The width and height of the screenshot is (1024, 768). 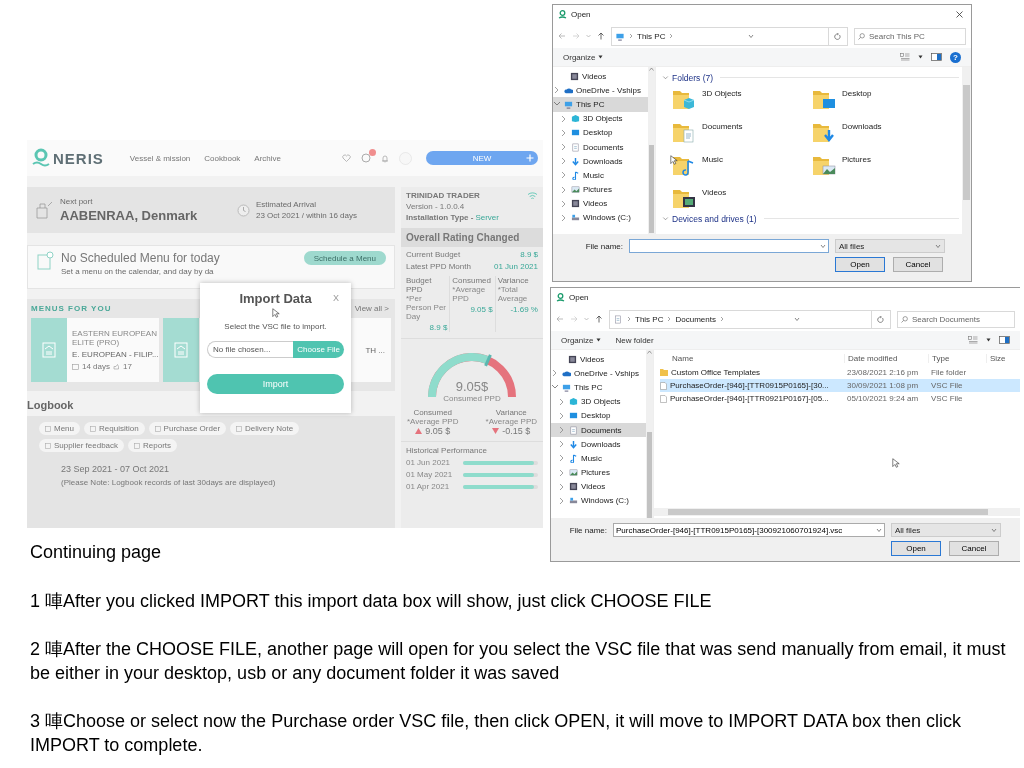 What do you see at coordinates (371, 308) in the screenshot?
I see `view-all-link: View all >` at bounding box center [371, 308].